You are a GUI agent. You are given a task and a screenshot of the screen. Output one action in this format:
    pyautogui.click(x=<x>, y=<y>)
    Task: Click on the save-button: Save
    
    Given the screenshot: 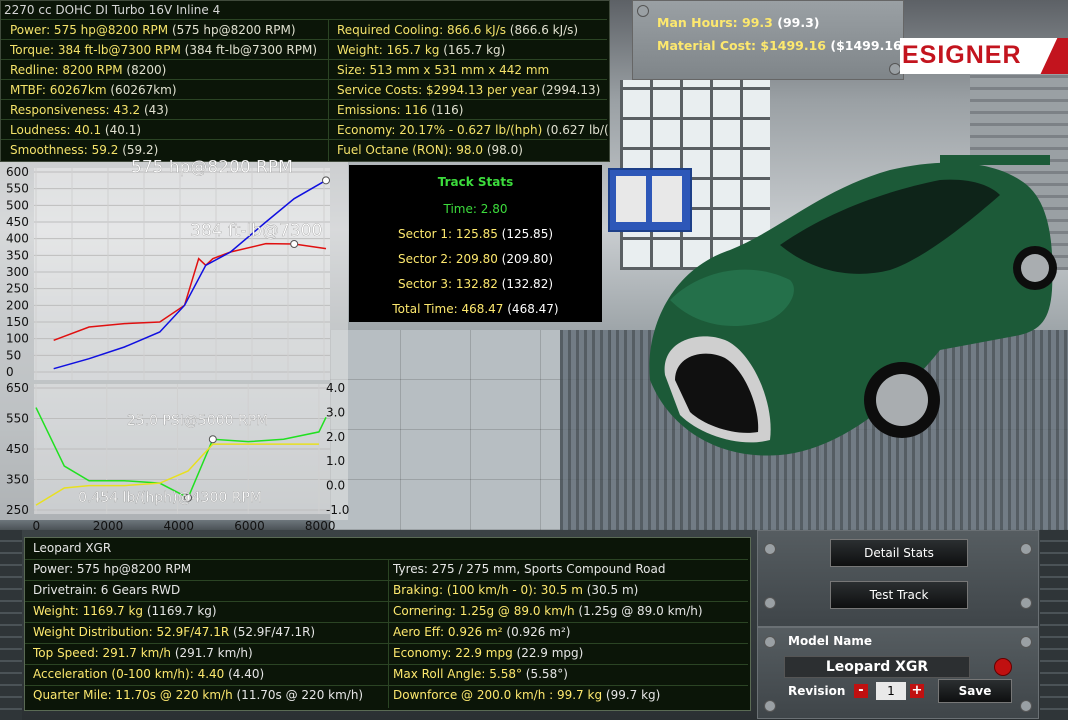 What is the action you would take?
    pyautogui.click(x=975, y=691)
    